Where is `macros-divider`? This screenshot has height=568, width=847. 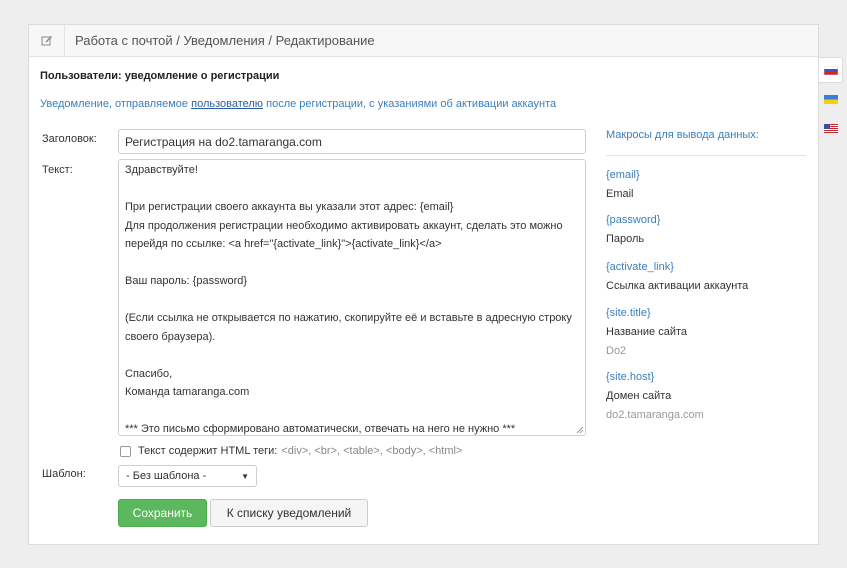 macros-divider is located at coordinates (706, 155).